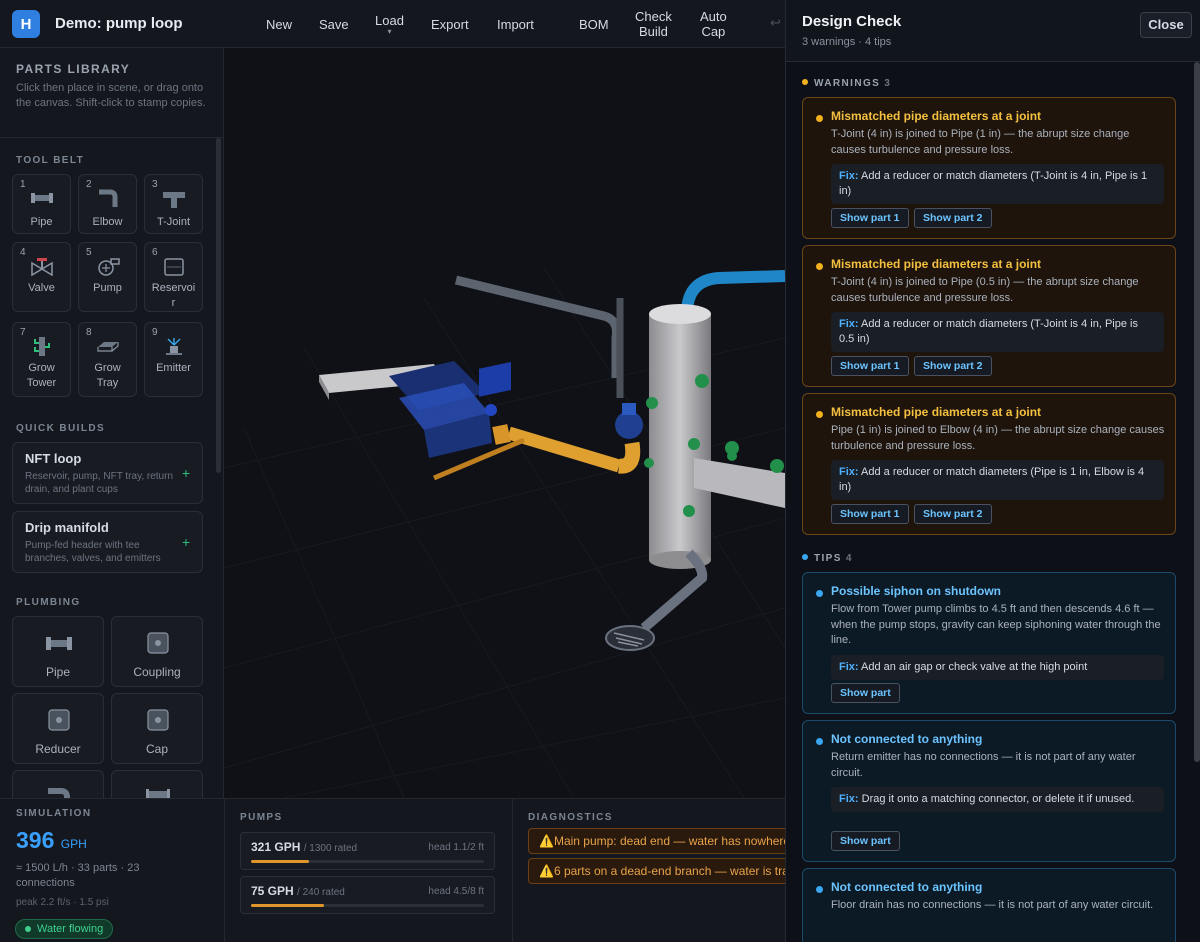 The image size is (1200, 942). Describe the element at coordinates (733, 290) in the screenshot. I see `blue-pipe-model` at that location.